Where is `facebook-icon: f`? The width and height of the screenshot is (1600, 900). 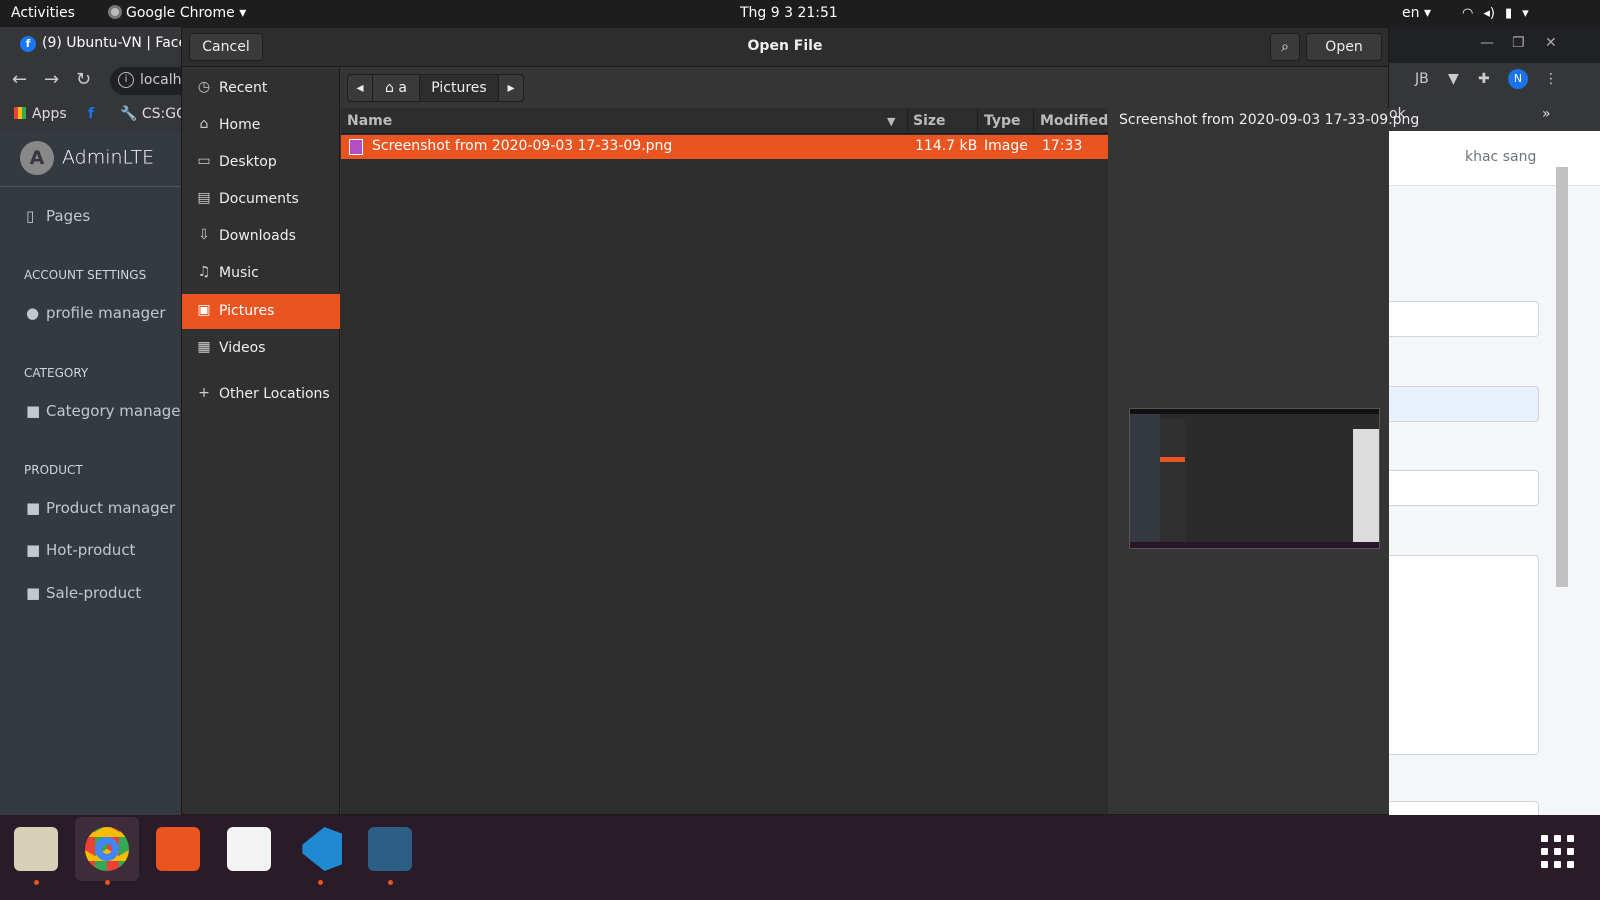
facebook-icon: f is located at coordinates (28, 44).